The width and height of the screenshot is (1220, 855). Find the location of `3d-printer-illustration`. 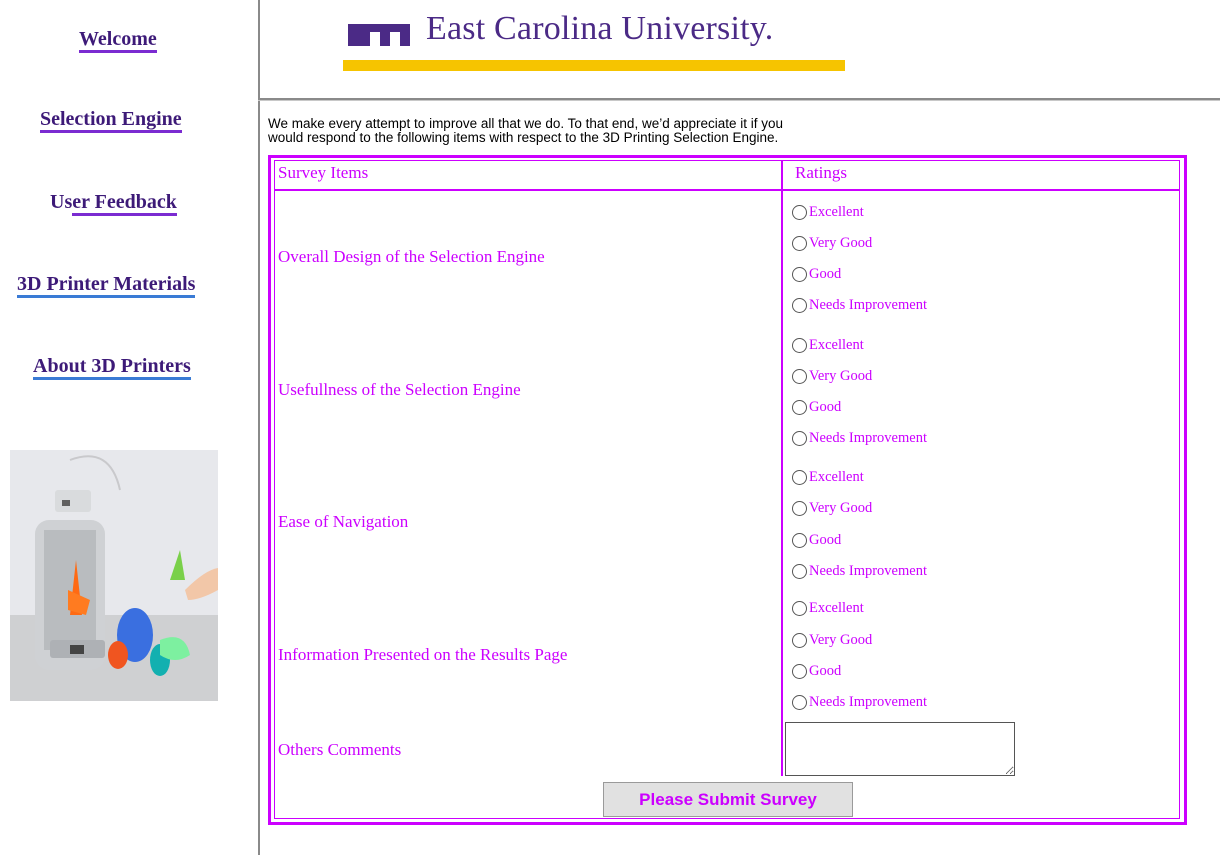

3d-printer-illustration is located at coordinates (114, 575).